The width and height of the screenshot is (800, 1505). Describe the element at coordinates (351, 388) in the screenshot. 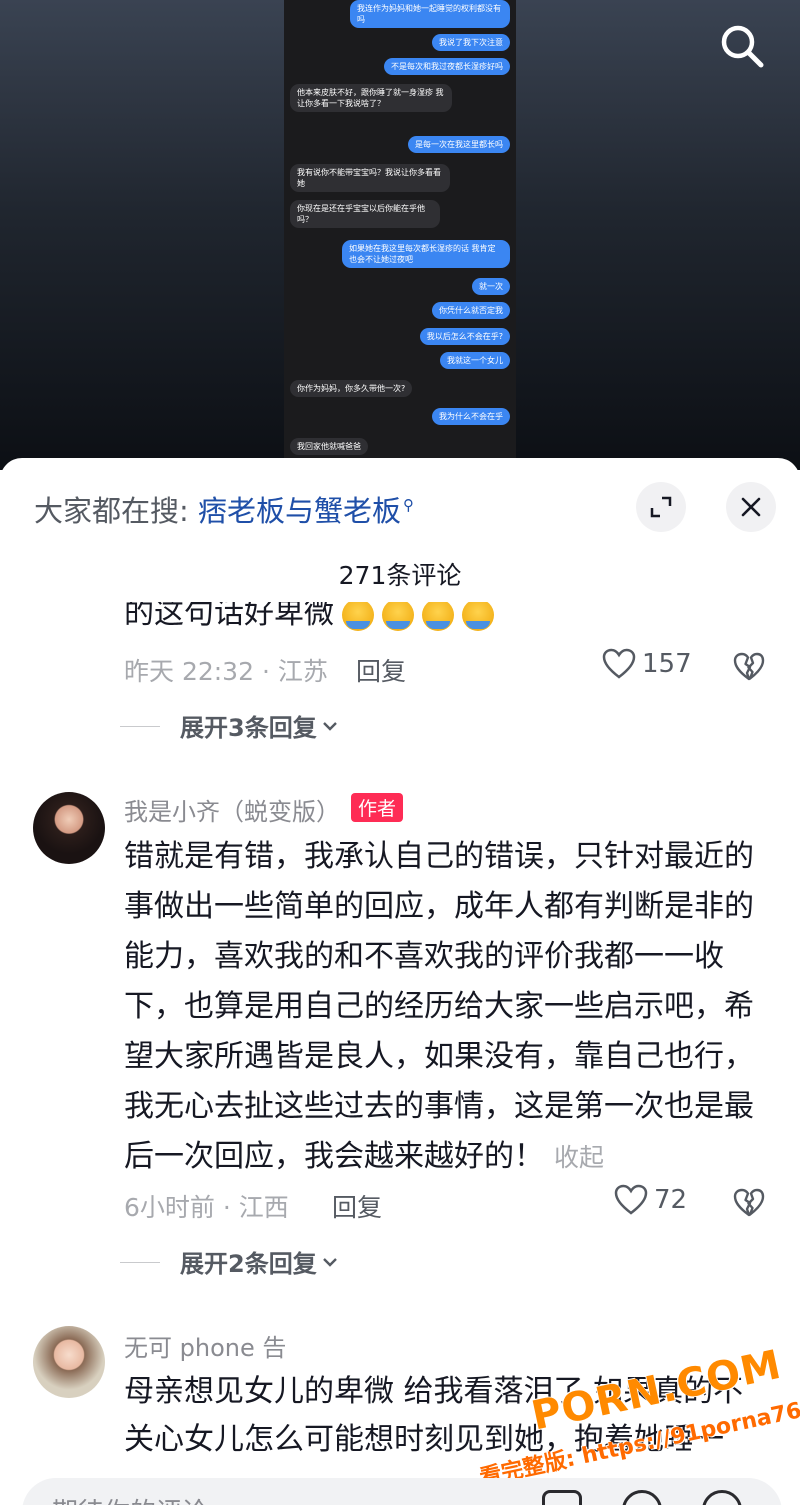

I see `chat-bubble: 你作为妈妈，你多久带他一次?` at that location.